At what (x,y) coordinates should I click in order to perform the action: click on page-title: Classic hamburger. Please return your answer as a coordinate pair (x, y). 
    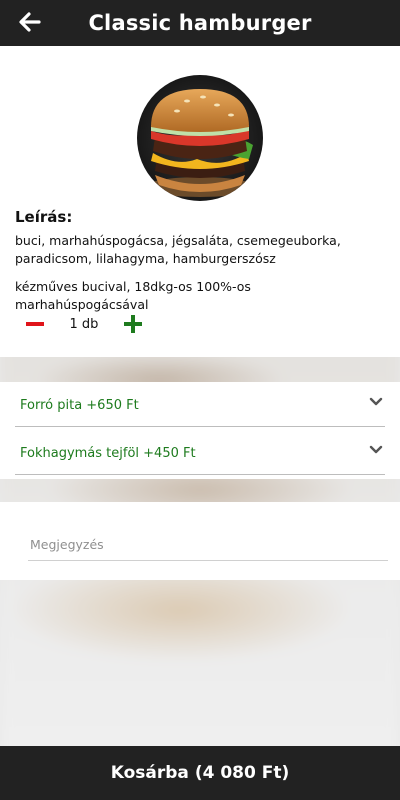
    Looking at the image, I should click on (200, 23).